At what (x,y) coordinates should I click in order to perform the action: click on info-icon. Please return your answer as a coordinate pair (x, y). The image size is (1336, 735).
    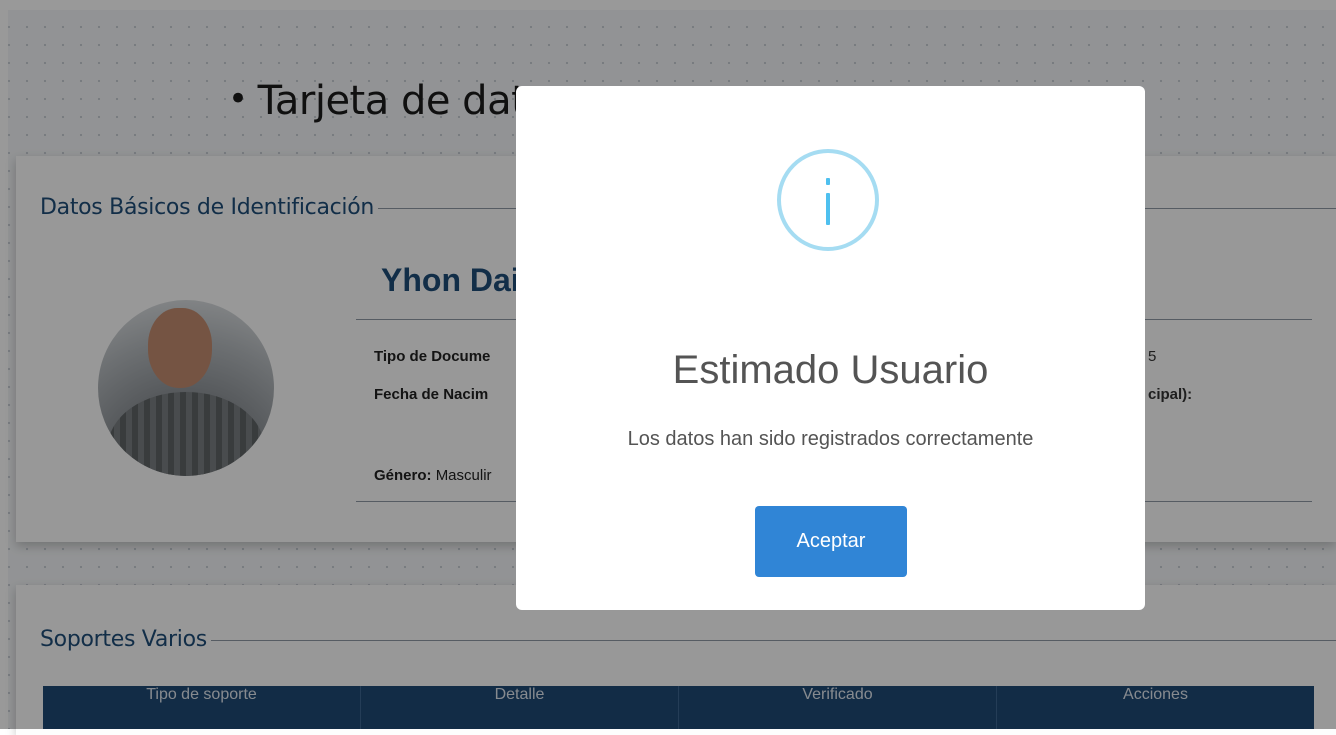
    Looking at the image, I should click on (828, 200).